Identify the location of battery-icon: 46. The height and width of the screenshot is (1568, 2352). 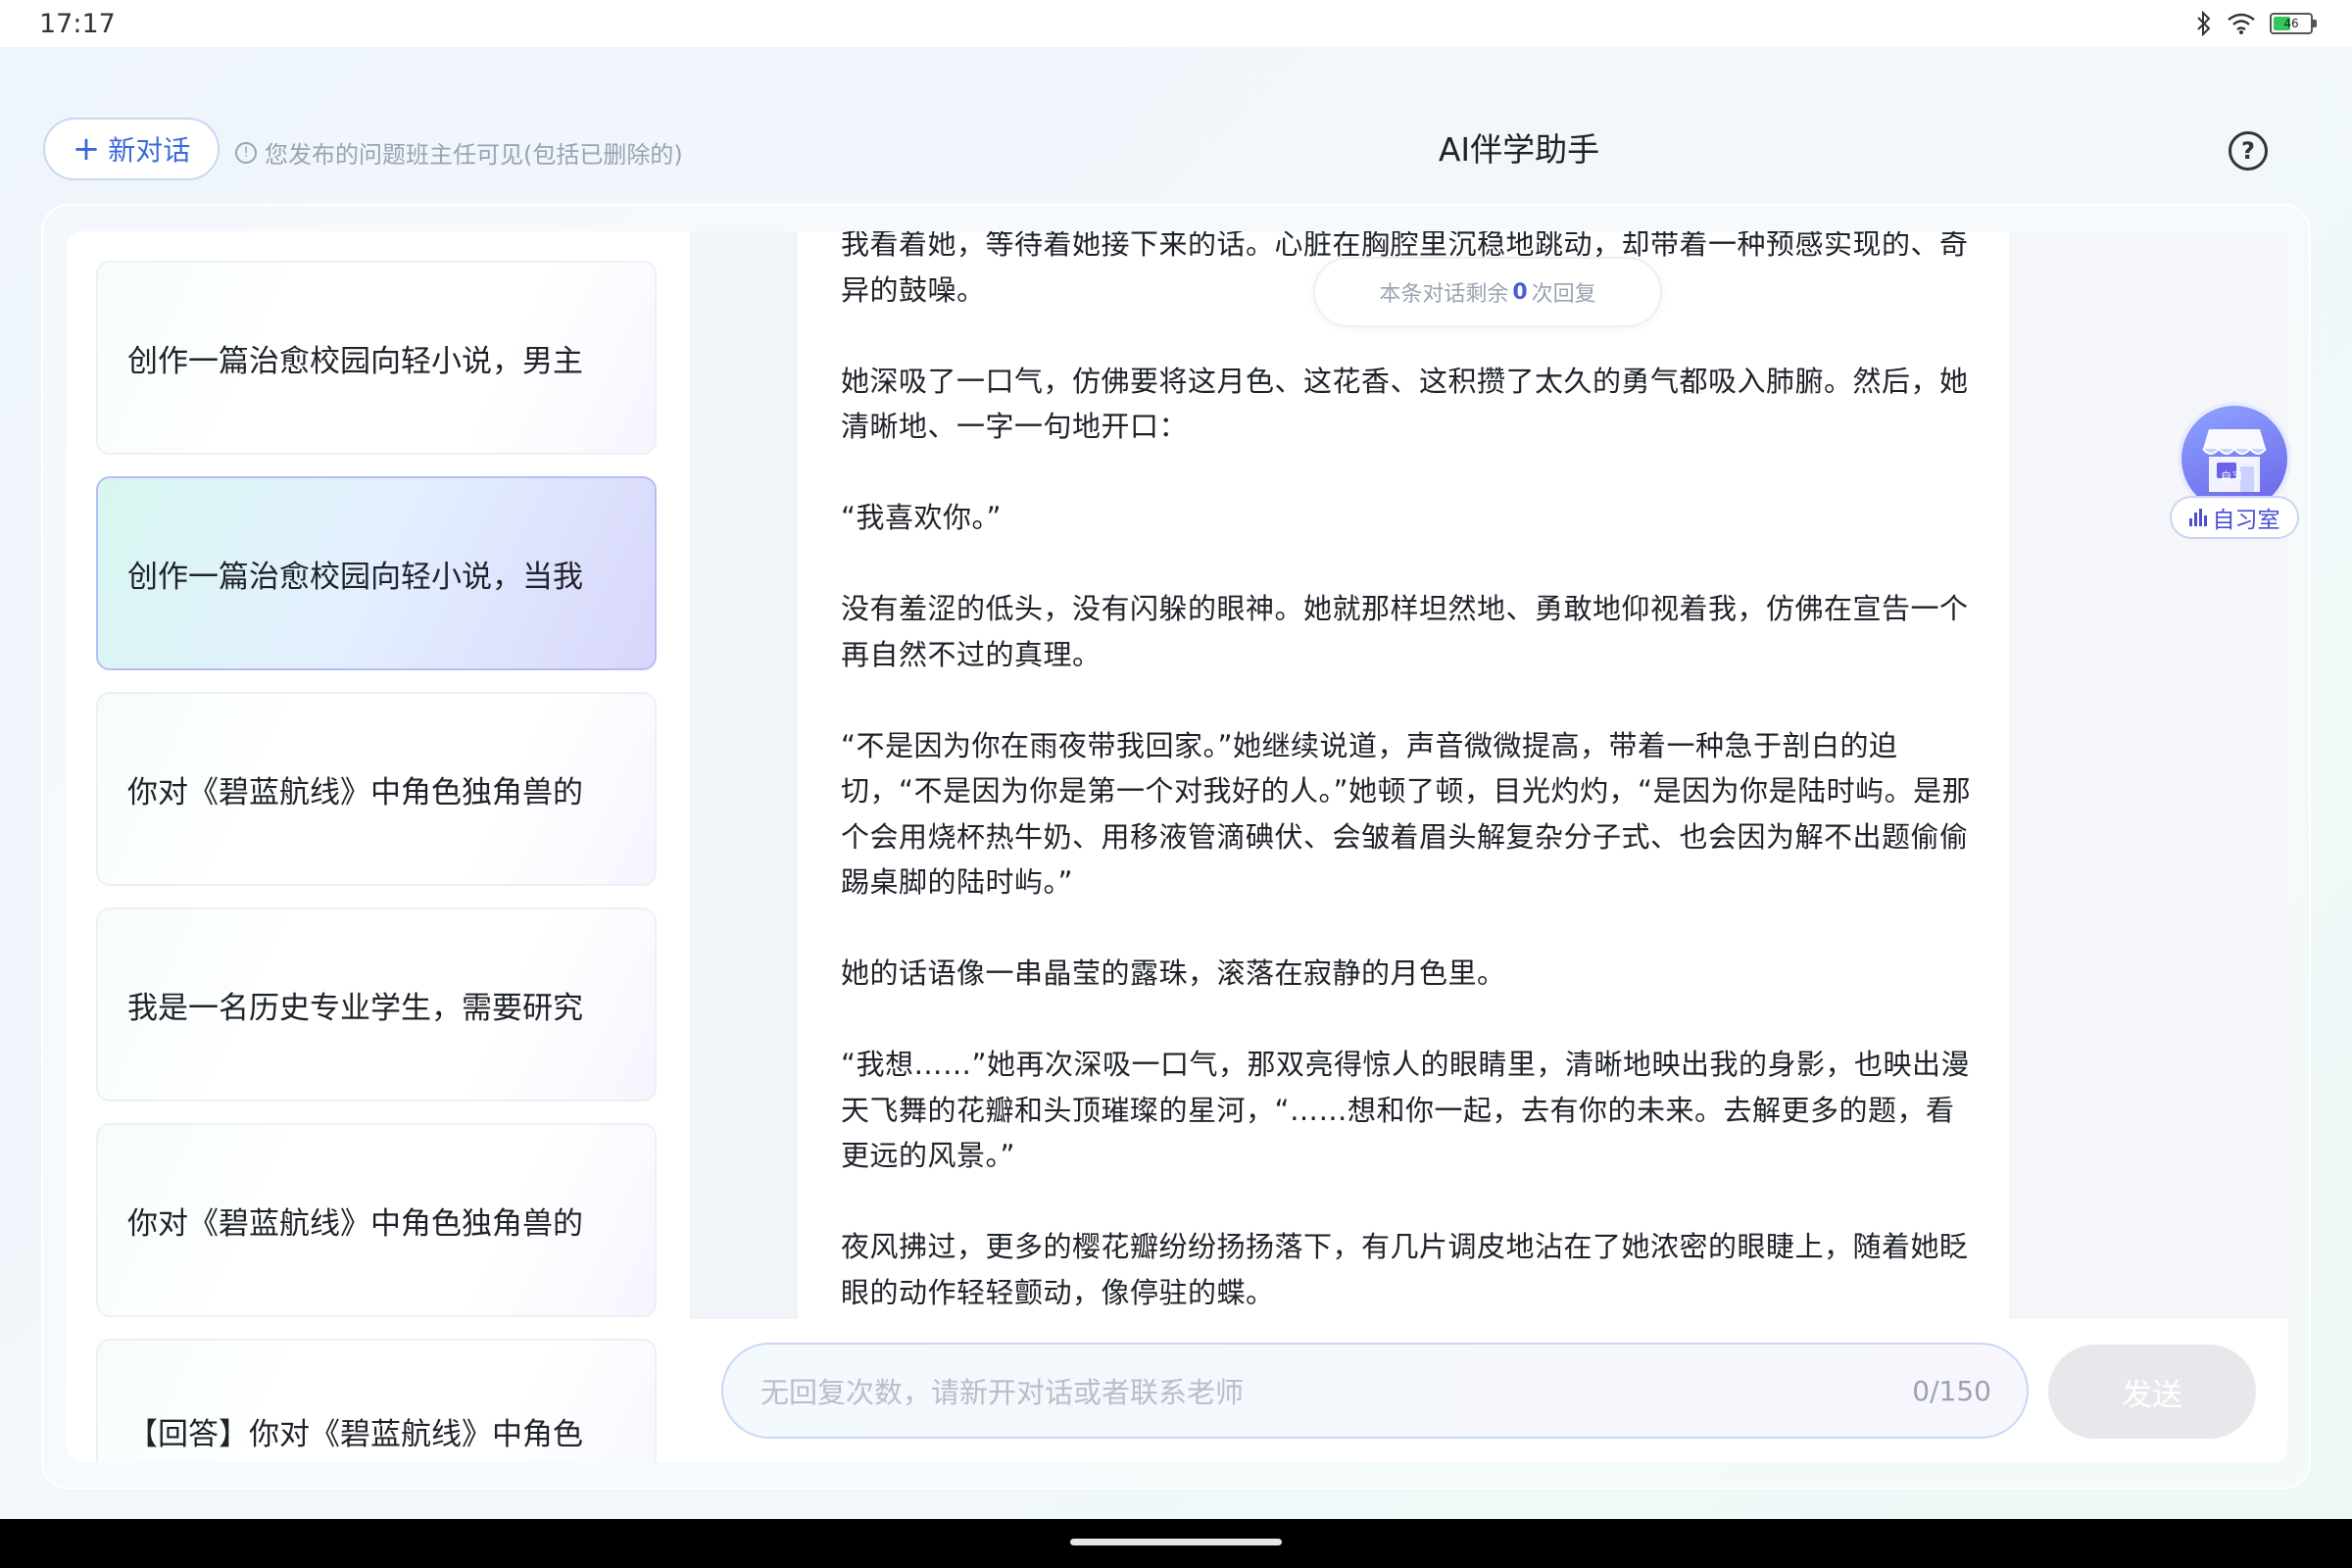
(2293, 23).